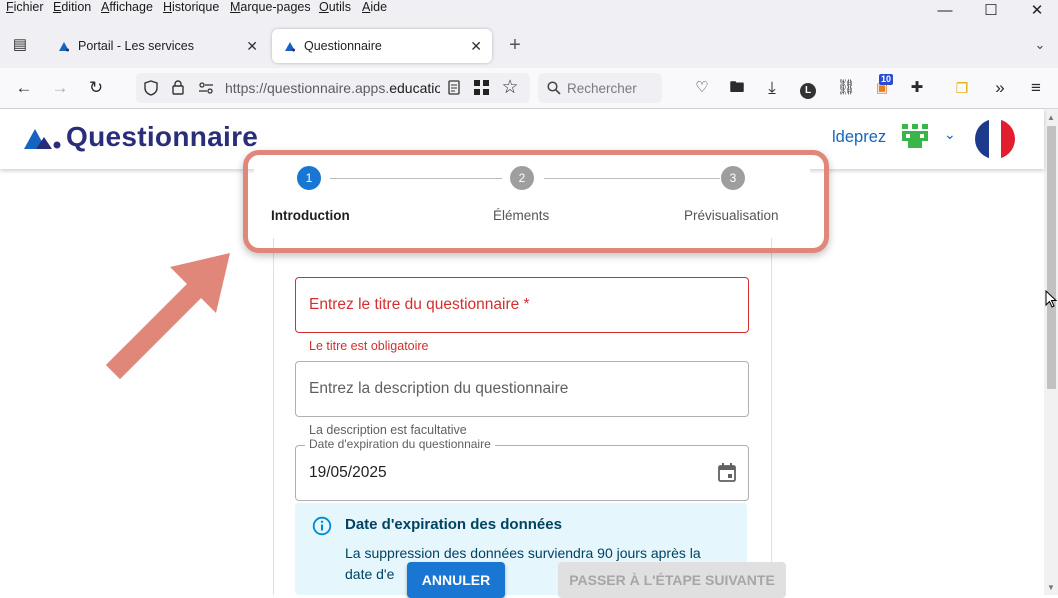 The height and width of the screenshot is (598, 1058). I want to click on apps-grid-icon: ✚, so click(917, 88).